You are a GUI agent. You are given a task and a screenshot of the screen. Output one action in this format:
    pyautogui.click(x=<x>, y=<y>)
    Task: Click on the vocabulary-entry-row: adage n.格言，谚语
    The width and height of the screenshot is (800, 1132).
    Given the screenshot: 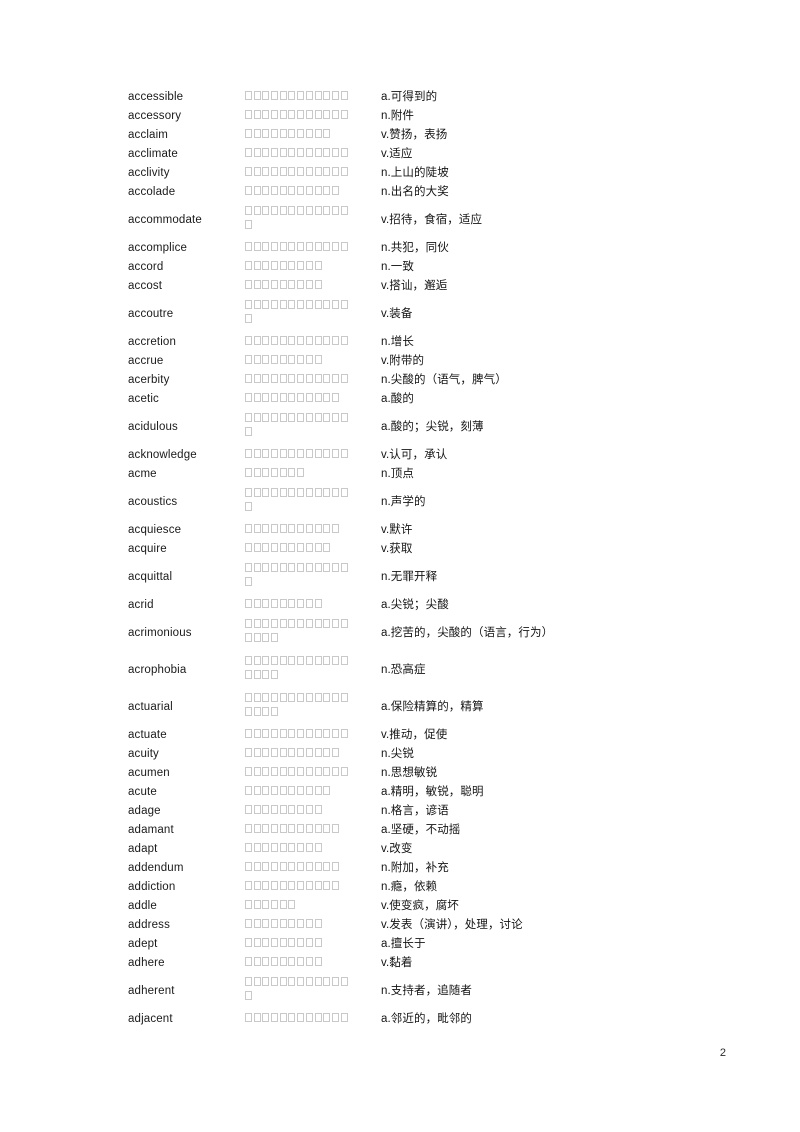 What is the action you would take?
    pyautogui.click(x=428, y=811)
    